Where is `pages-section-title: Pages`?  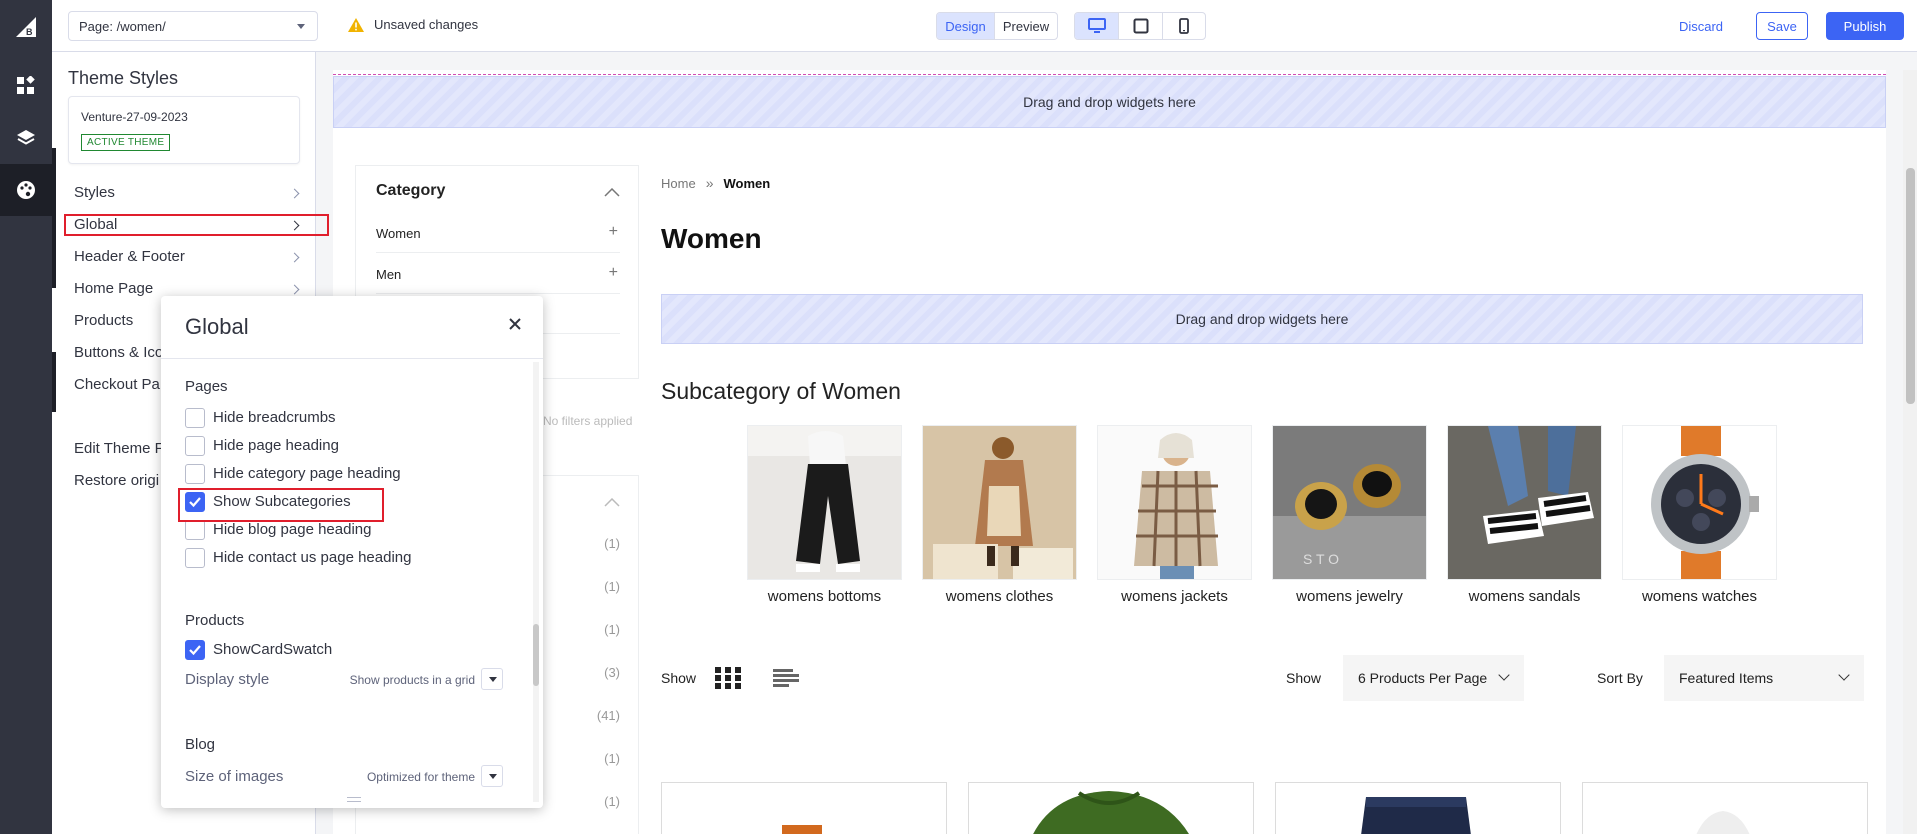 pages-section-title: Pages is located at coordinates (206, 386).